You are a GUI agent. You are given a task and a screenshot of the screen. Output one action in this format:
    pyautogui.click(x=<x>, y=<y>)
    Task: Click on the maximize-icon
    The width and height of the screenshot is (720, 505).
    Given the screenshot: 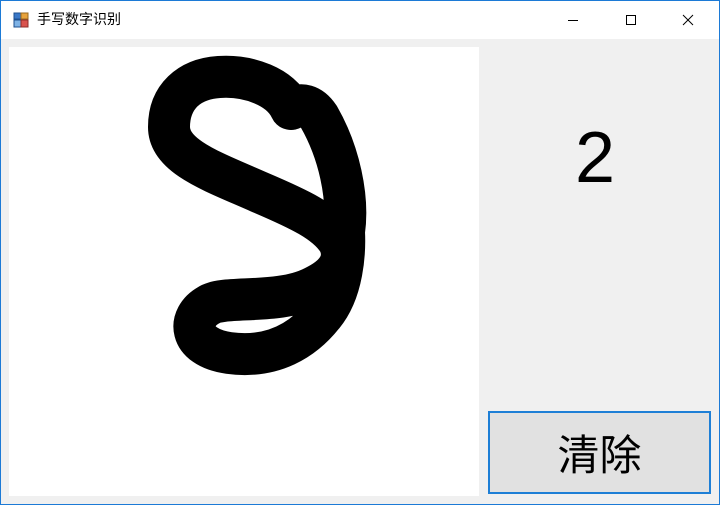 What is the action you would take?
    pyautogui.click(x=631, y=20)
    